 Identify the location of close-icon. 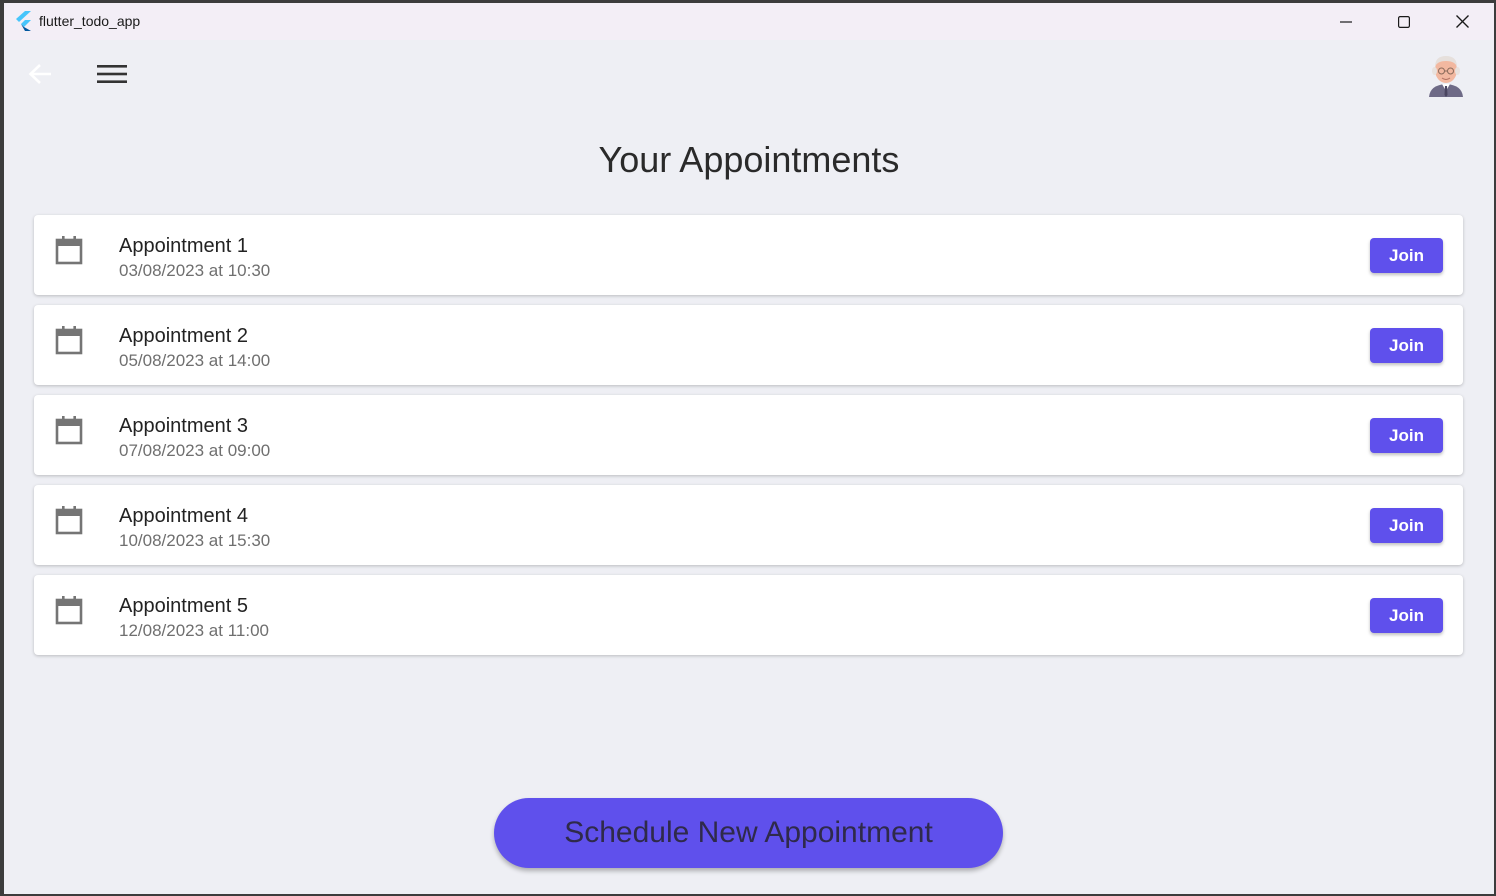
(1462, 21).